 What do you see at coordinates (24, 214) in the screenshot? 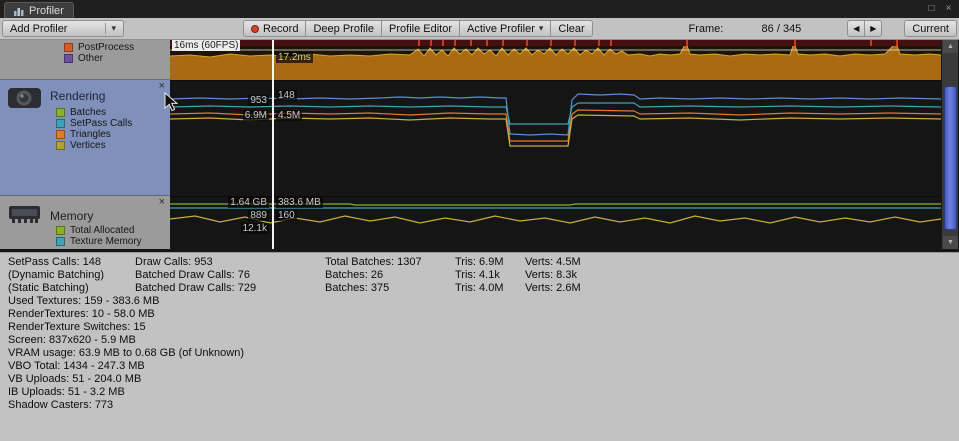
I see `memory-module-icon` at bounding box center [24, 214].